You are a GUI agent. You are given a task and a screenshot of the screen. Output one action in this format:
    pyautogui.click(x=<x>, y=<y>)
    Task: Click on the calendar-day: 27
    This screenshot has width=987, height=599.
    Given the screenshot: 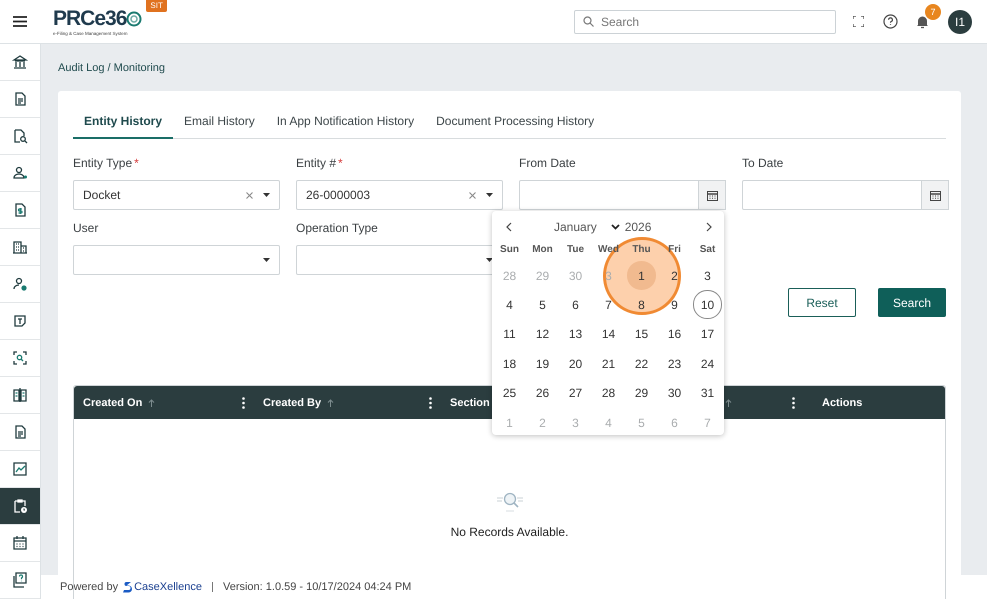 What is the action you would take?
    pyautogui.click(x=575, y=393)
    